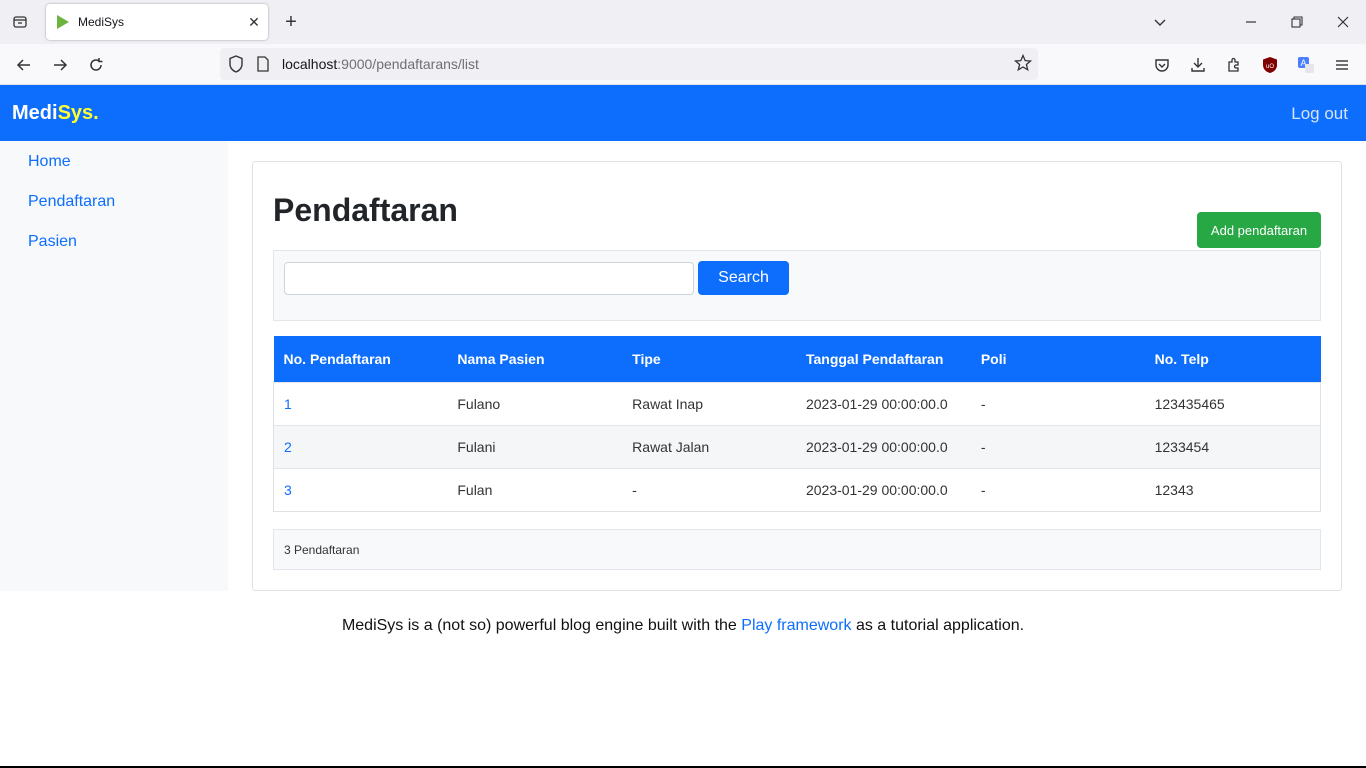 The image size is (1366, 768). What do you see at coordinates (743, 278) in the screenshot?
I see `search-button: Search` at bounding box center [743, 278].